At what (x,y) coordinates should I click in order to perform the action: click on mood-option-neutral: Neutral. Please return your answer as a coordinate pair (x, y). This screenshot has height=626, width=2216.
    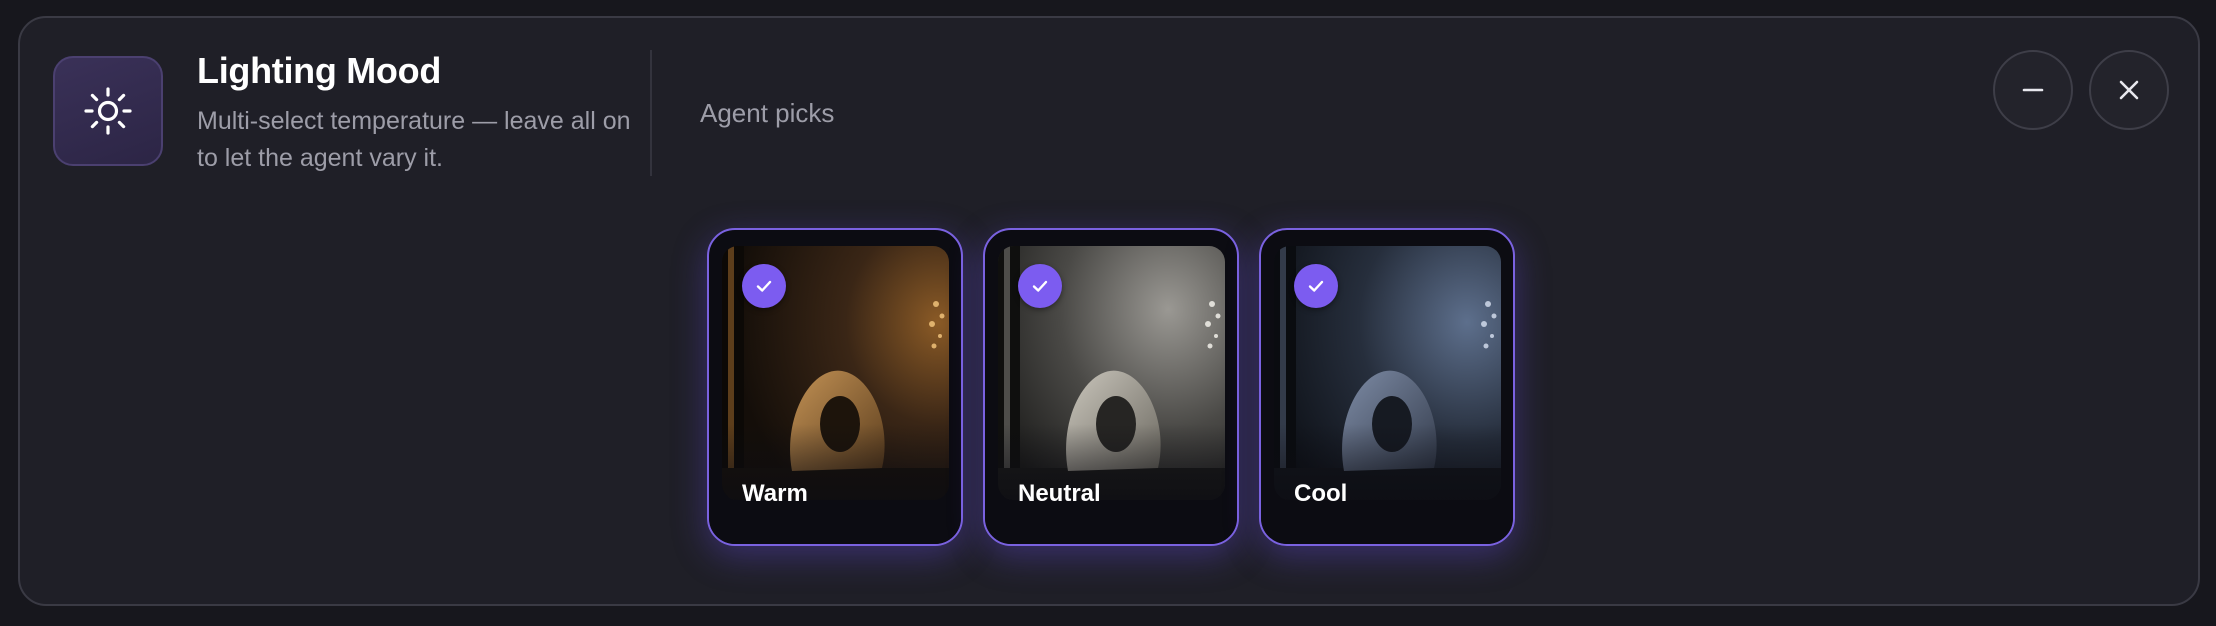
    Looking at the image, I should click on (1111, 387).